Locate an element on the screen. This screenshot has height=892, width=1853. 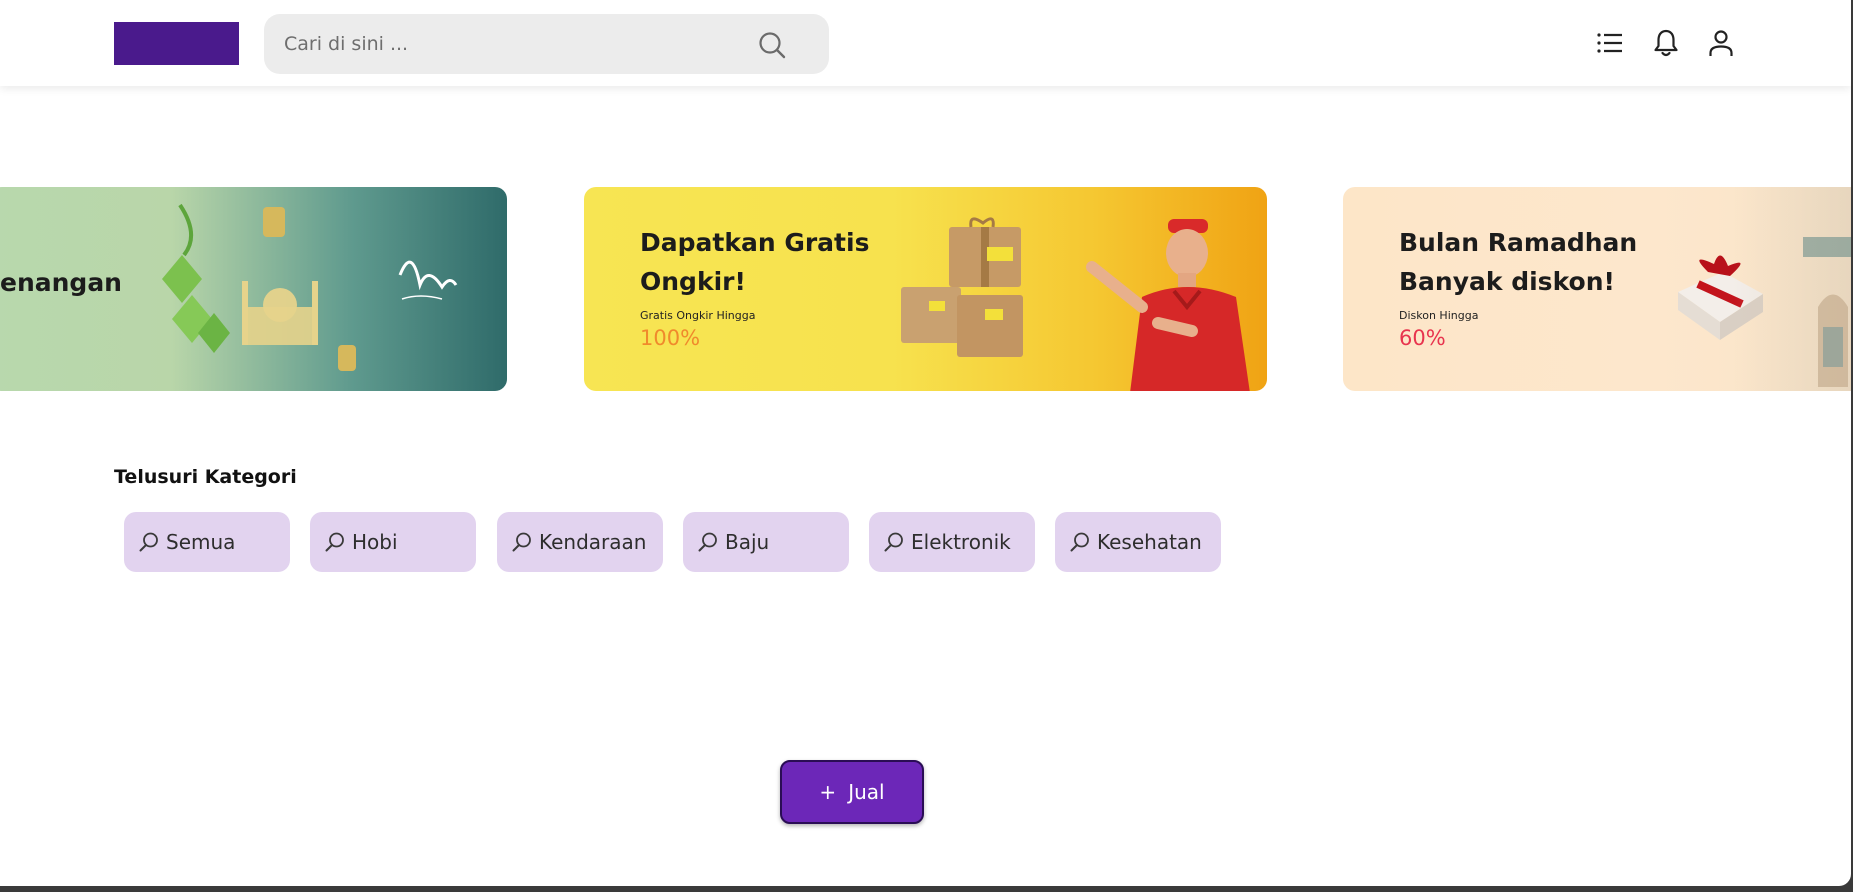
courier-illustration is located at coordinates (1168, 305).